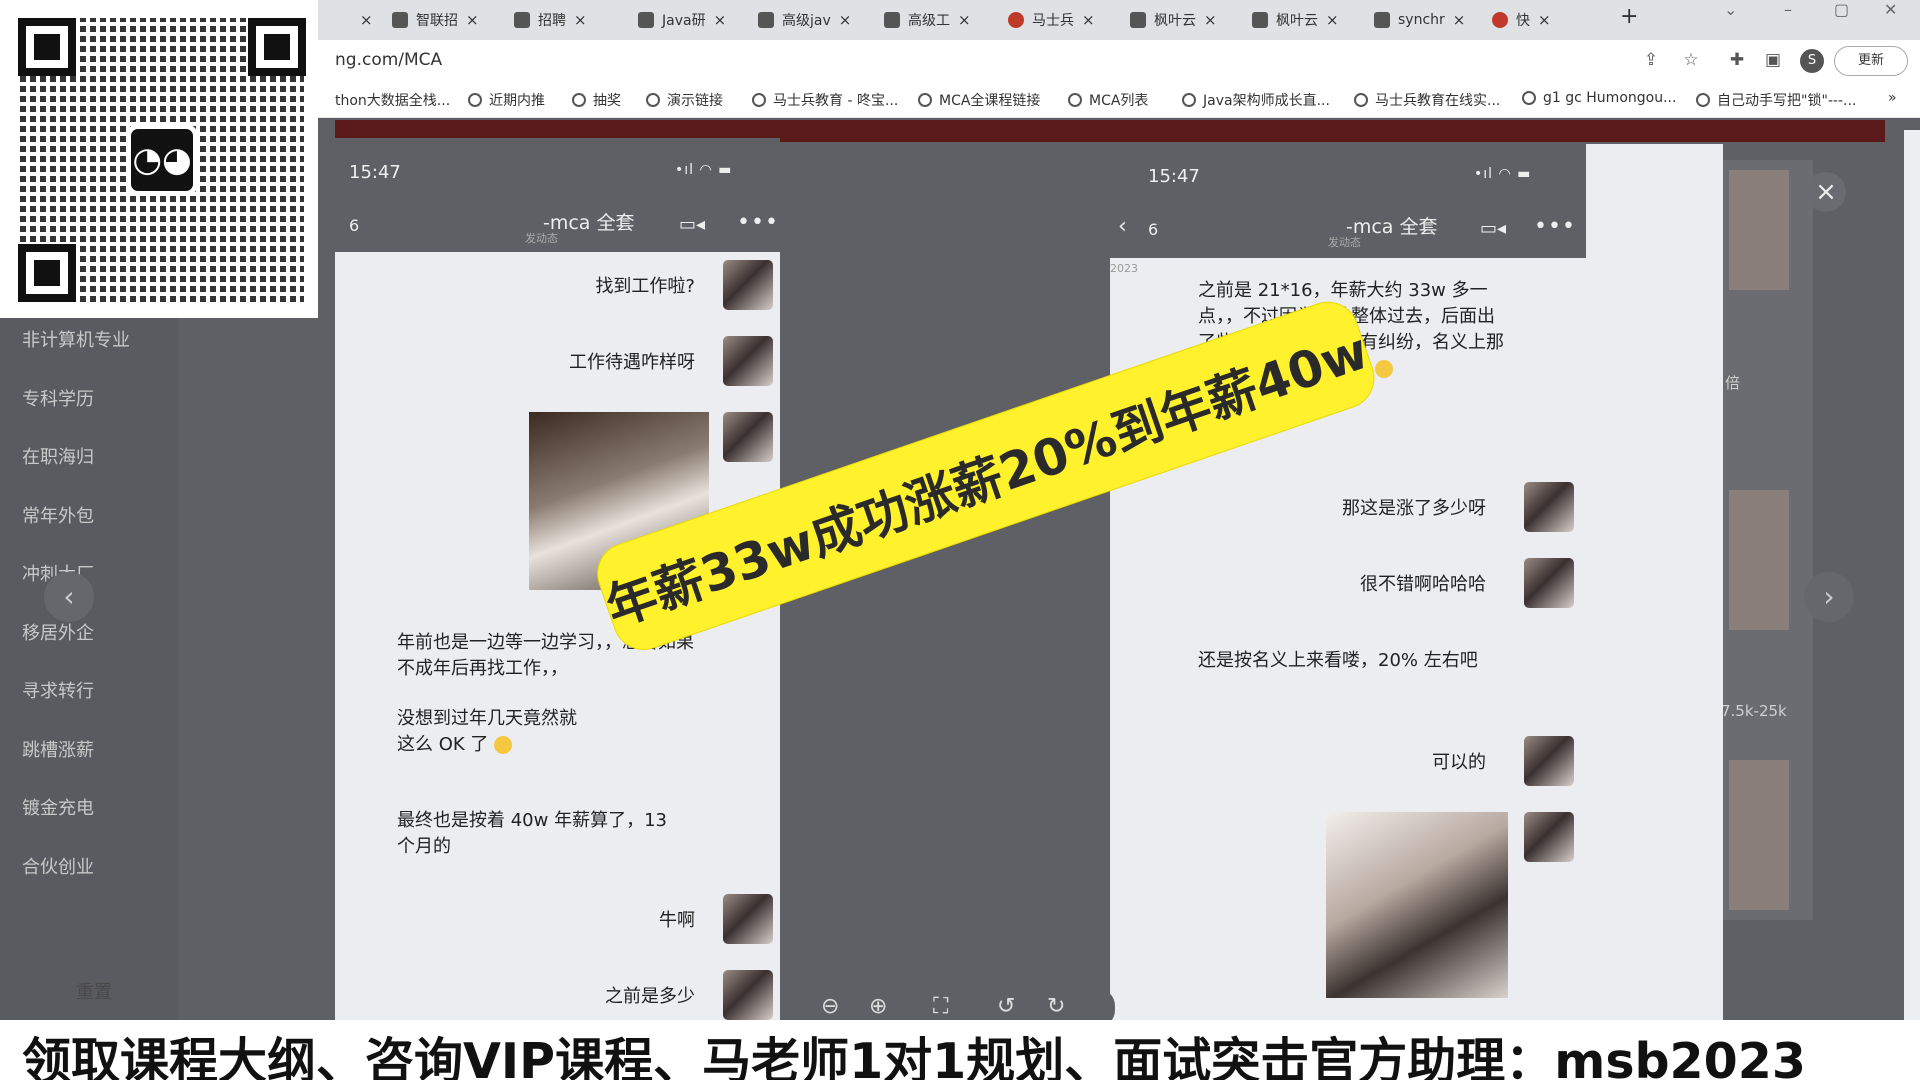  Describe the element at coordinates (58, 632) in the screenshot. I see `sidebar-item: 移居外企` at that location.